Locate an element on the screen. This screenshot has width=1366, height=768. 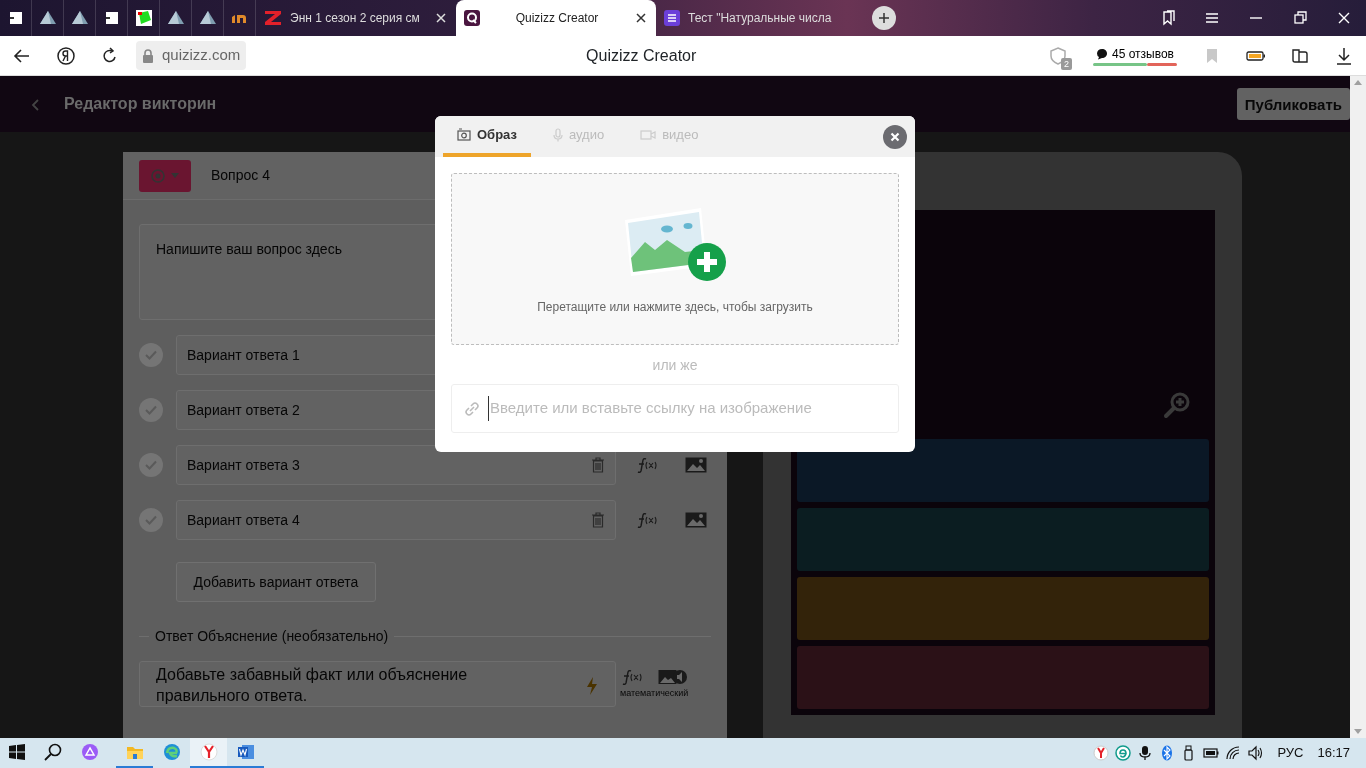
wifi-icon is located at coordinates (1233, 753).